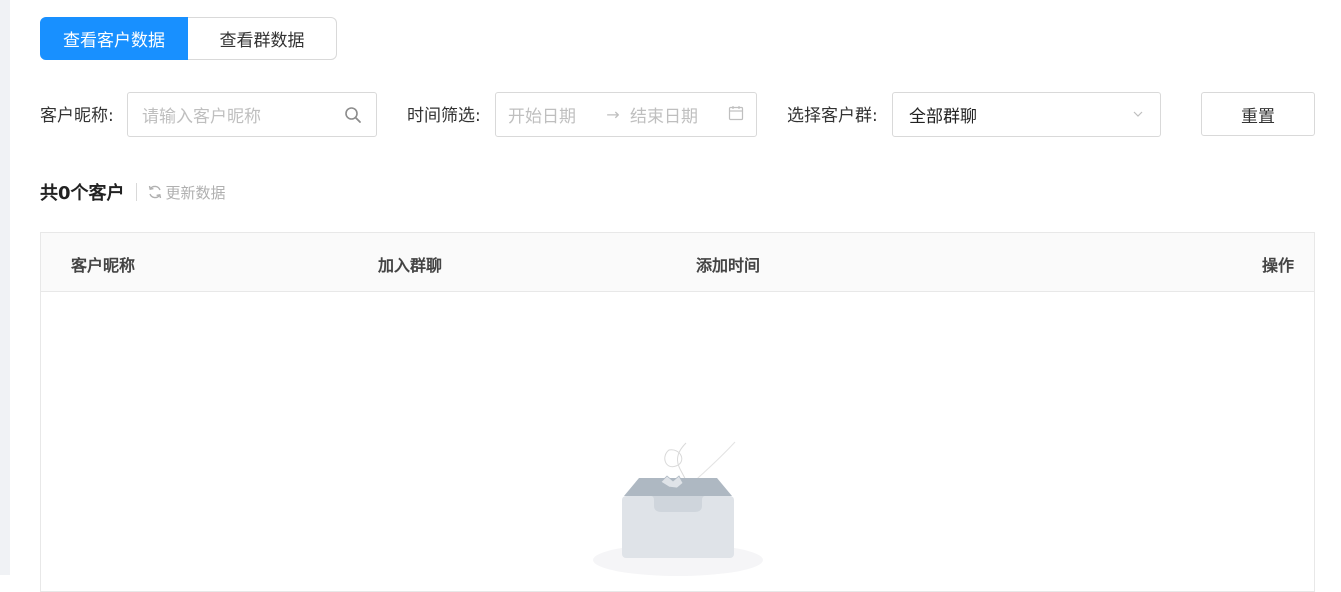 This screenshot has height=592, width=1341. I want to click on empty-box-icon, so click(678, 510).